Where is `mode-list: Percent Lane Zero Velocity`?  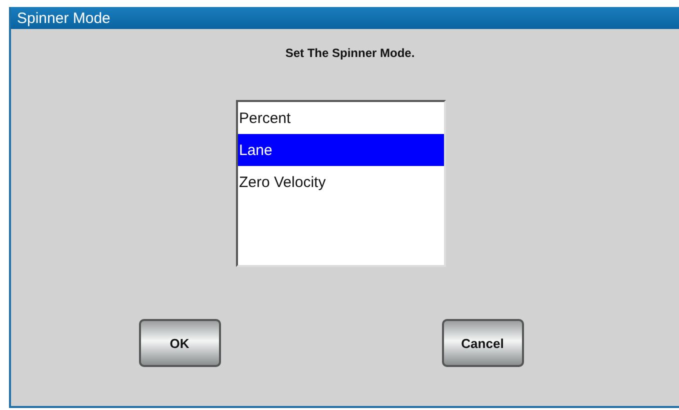
mode-list: Percent Lane Zero Velocity is located at coordinates (341, 183).